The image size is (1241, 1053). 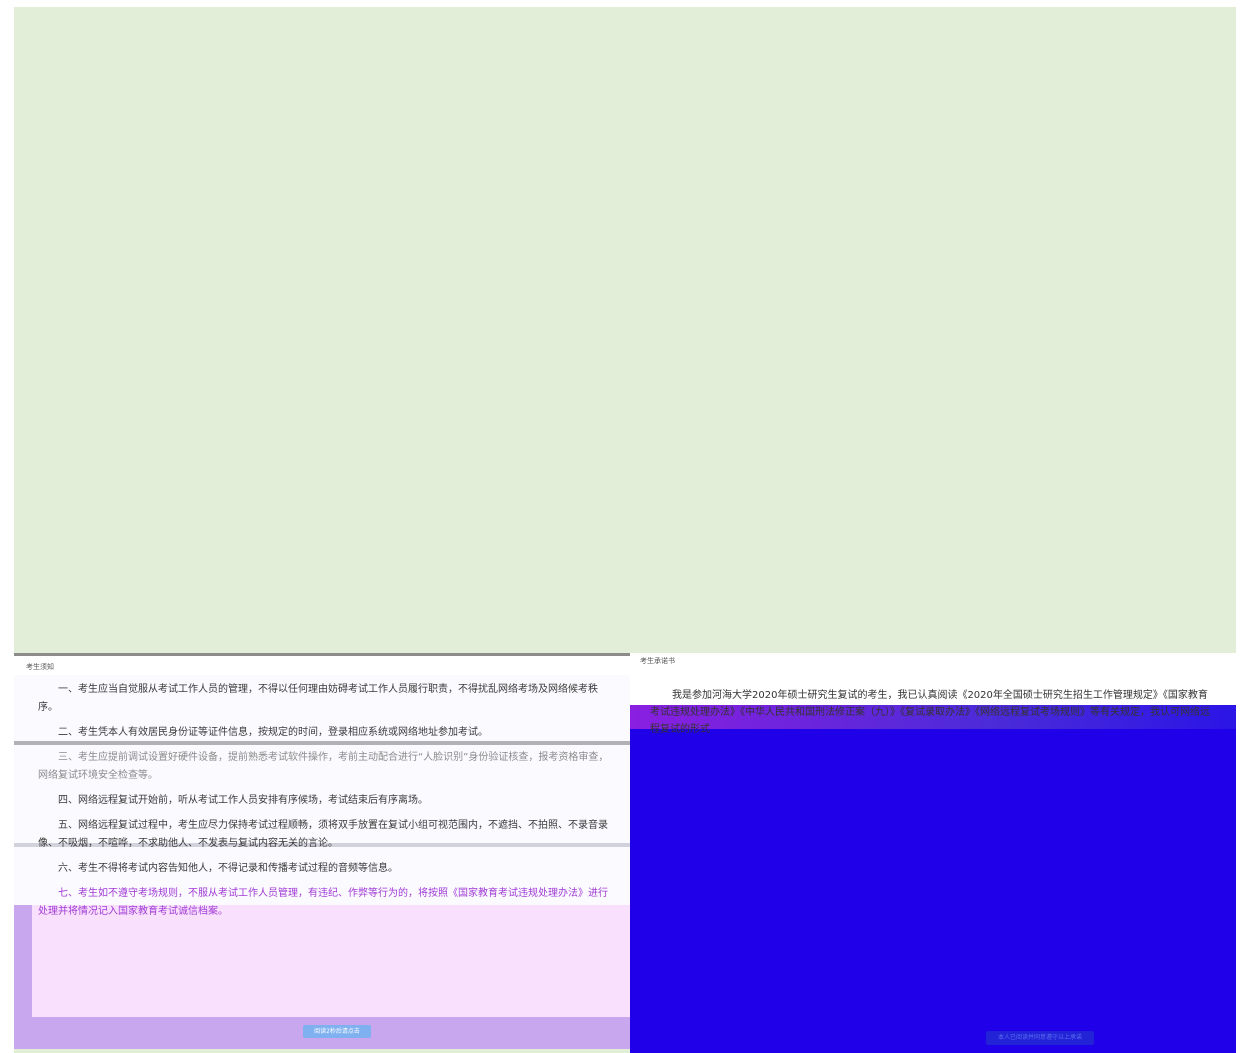 What do you see at coordinates (243, 800) in the screenshot?
I see `notice-item: 四、网络远程复试开始前，听从考试工作人员安排有序候场，考试结束后有序离场。` at bounding box center [243, 800].